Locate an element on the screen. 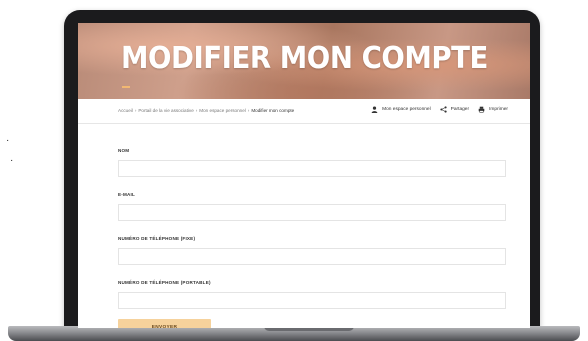 Image resolution: width=588 pixels, height=341 pixels. print-button: Imprimer is located at coordinates (493, 109).